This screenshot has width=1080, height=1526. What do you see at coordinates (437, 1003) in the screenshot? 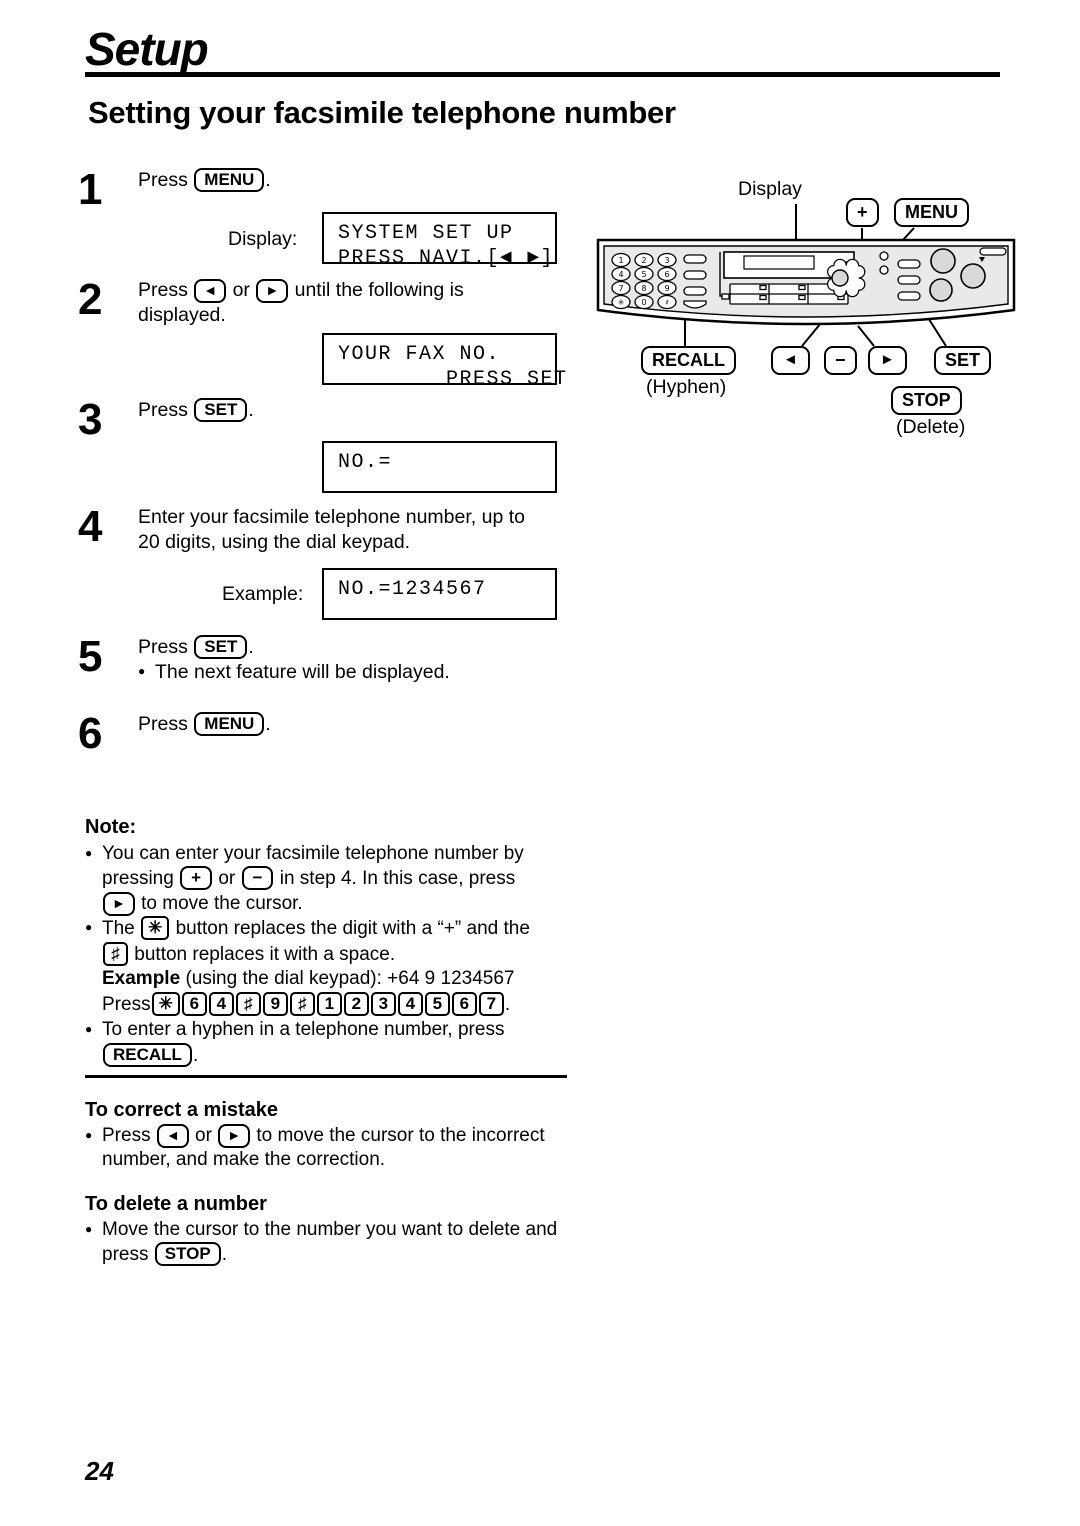
I see `keypad-key-5: 5` at bounding box center [437, 1003].